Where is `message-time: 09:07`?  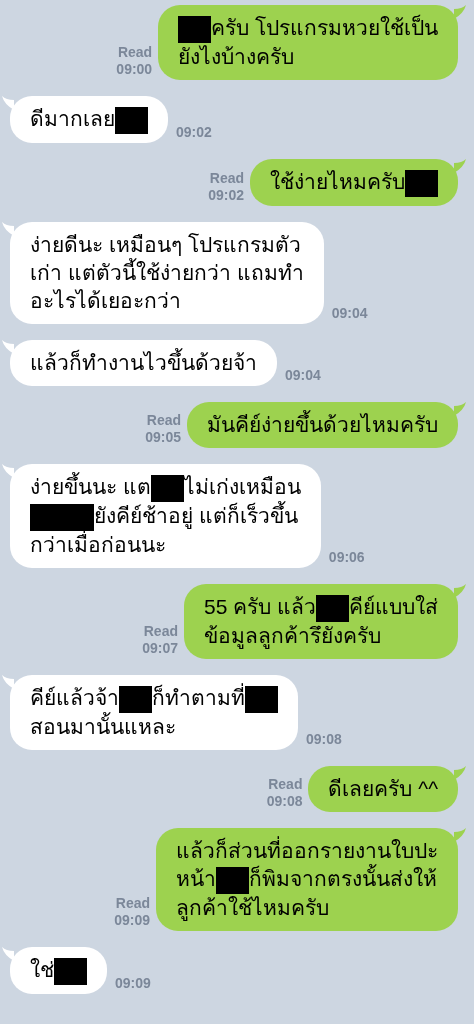
message-time: 09:07 is located at coordinates (160, 648).